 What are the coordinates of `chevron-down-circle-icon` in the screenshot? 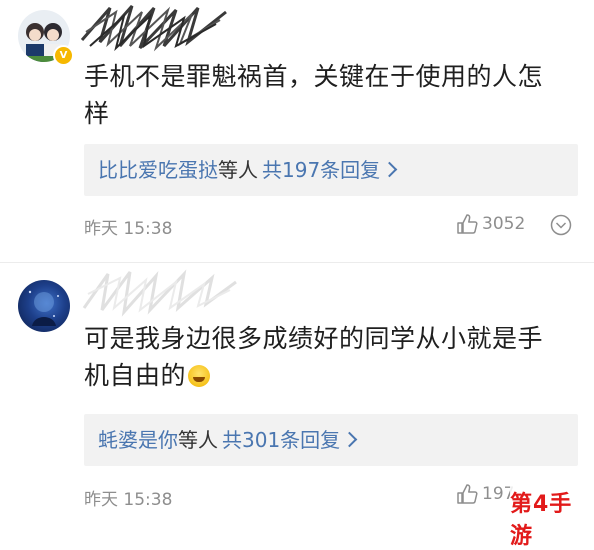 It's located at (561, 225).